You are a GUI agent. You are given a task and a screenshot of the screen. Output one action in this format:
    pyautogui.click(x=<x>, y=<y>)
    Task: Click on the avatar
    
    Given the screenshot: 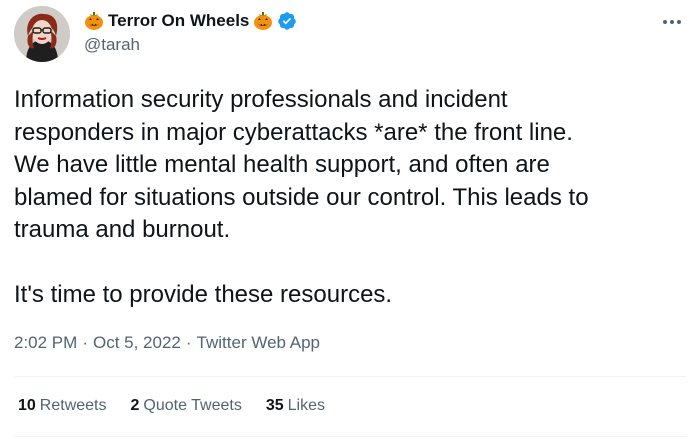 What is the action you would take?
    pyautogui.click(x=42, y=34)
    